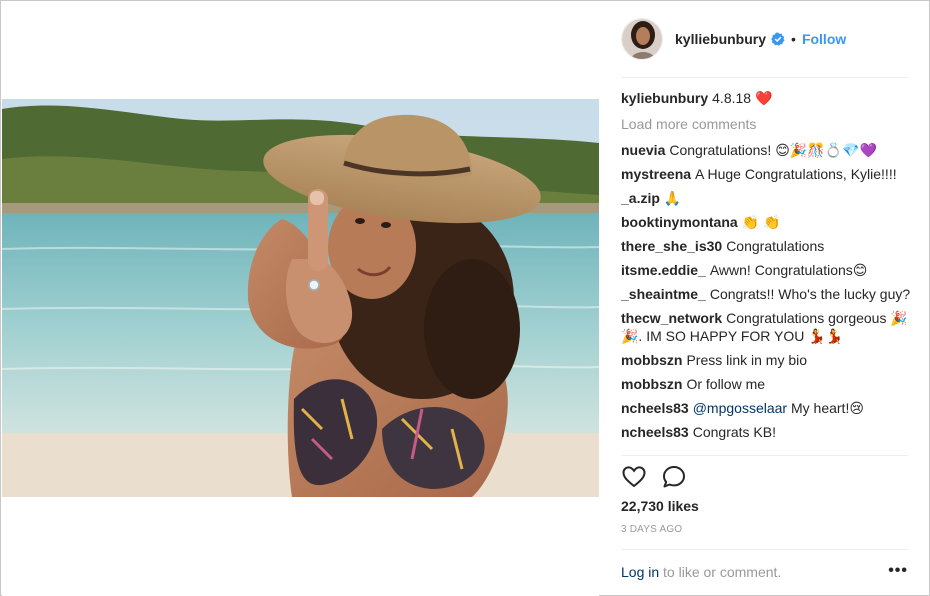 The image size is (930, 596). What do you see at coordinates (761, 222) in the screenshot?
I see `comment-text: 👏 👏` at bounding box center [761, 222].